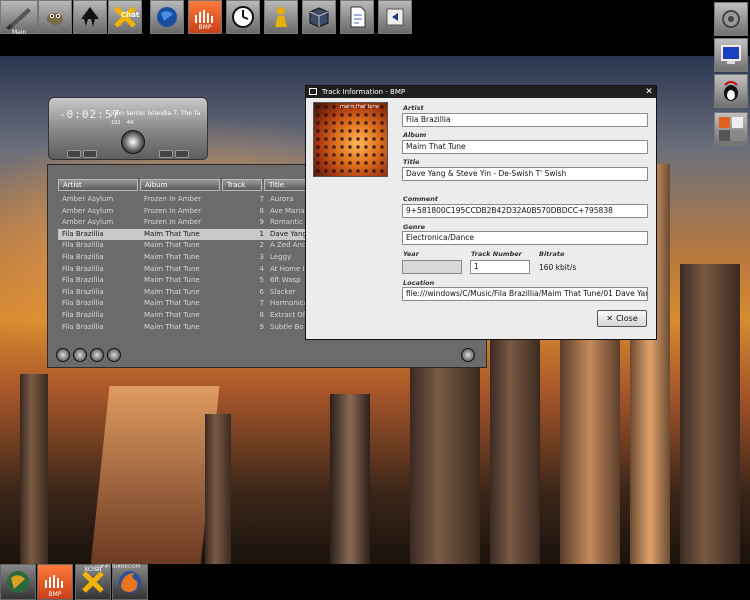  What do you see at coordinates (364, 92) in the screenshot?
I see `dialog-title: Track Information - BMP` at bounding box center [364, 92].